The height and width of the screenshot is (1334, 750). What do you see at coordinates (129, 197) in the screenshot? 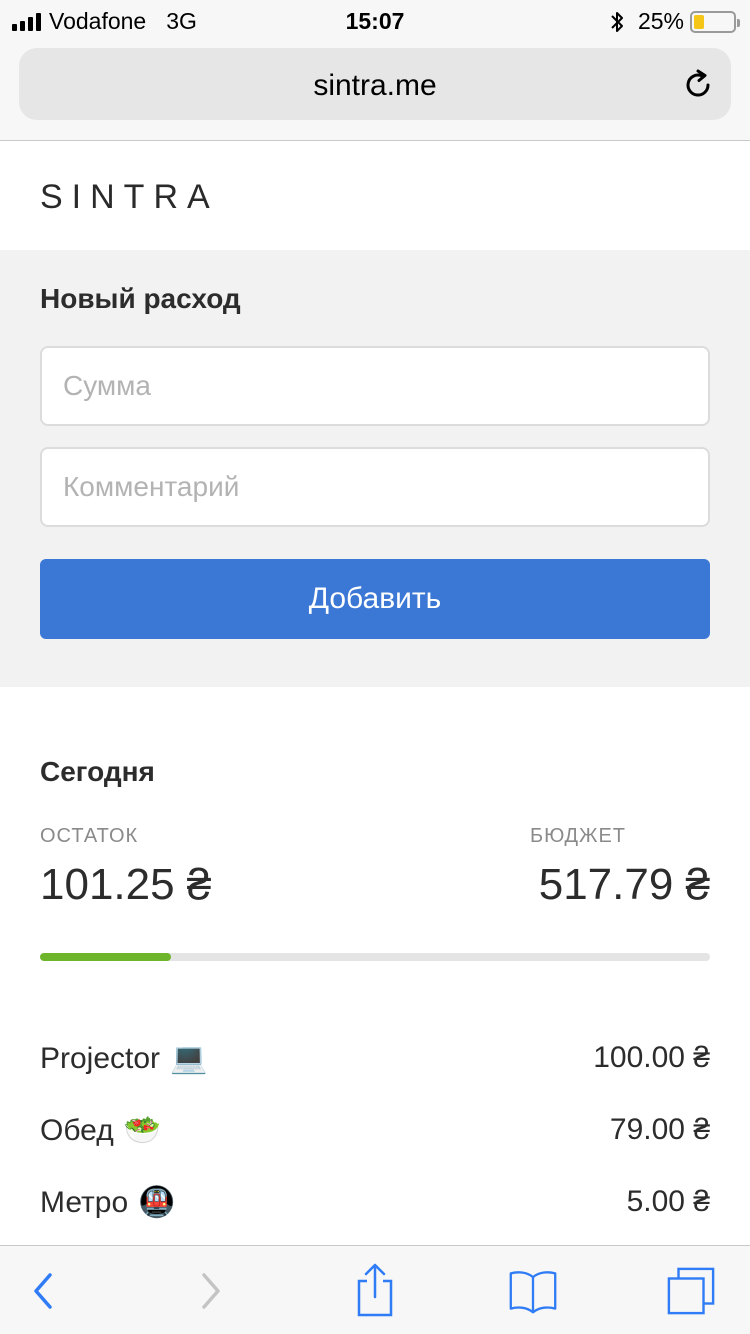
I see `site-logo: SINTRA` at bounding box center [129, 197].